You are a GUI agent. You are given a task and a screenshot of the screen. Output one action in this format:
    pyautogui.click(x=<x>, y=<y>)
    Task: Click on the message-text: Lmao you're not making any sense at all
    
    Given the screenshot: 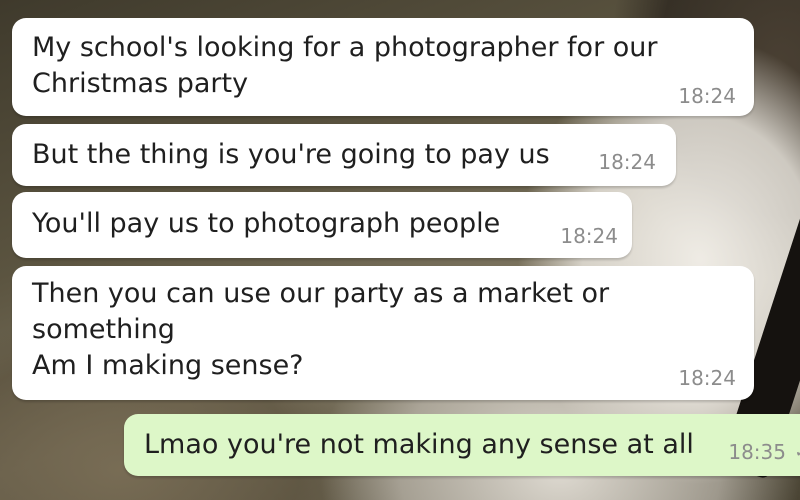 What is the action you would take?
    pyautogui.click(x=419, y=445)
    